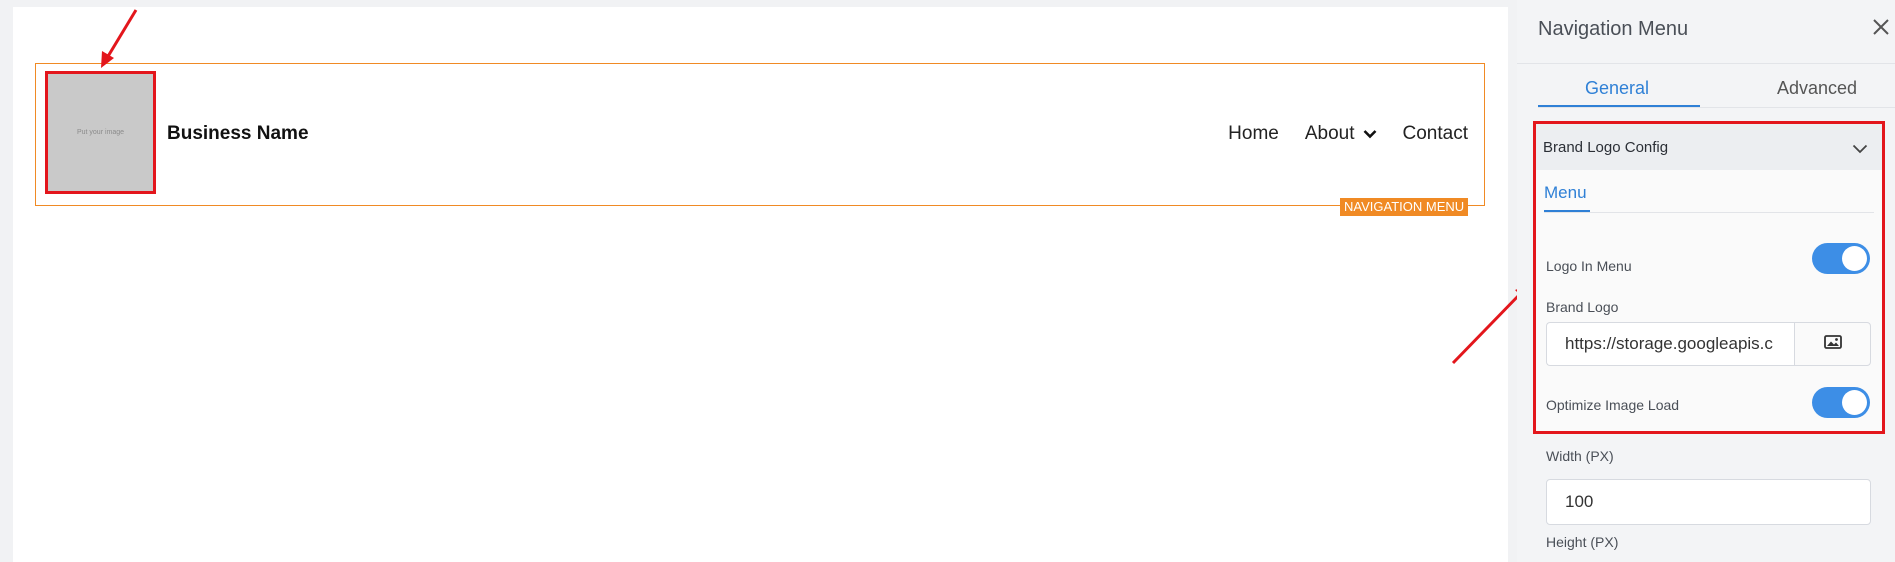  What do you see at coordinates (1841, 258) in the screenshot?
I see `logo-in-menu-toggle` at bounding box center [1841, 258].